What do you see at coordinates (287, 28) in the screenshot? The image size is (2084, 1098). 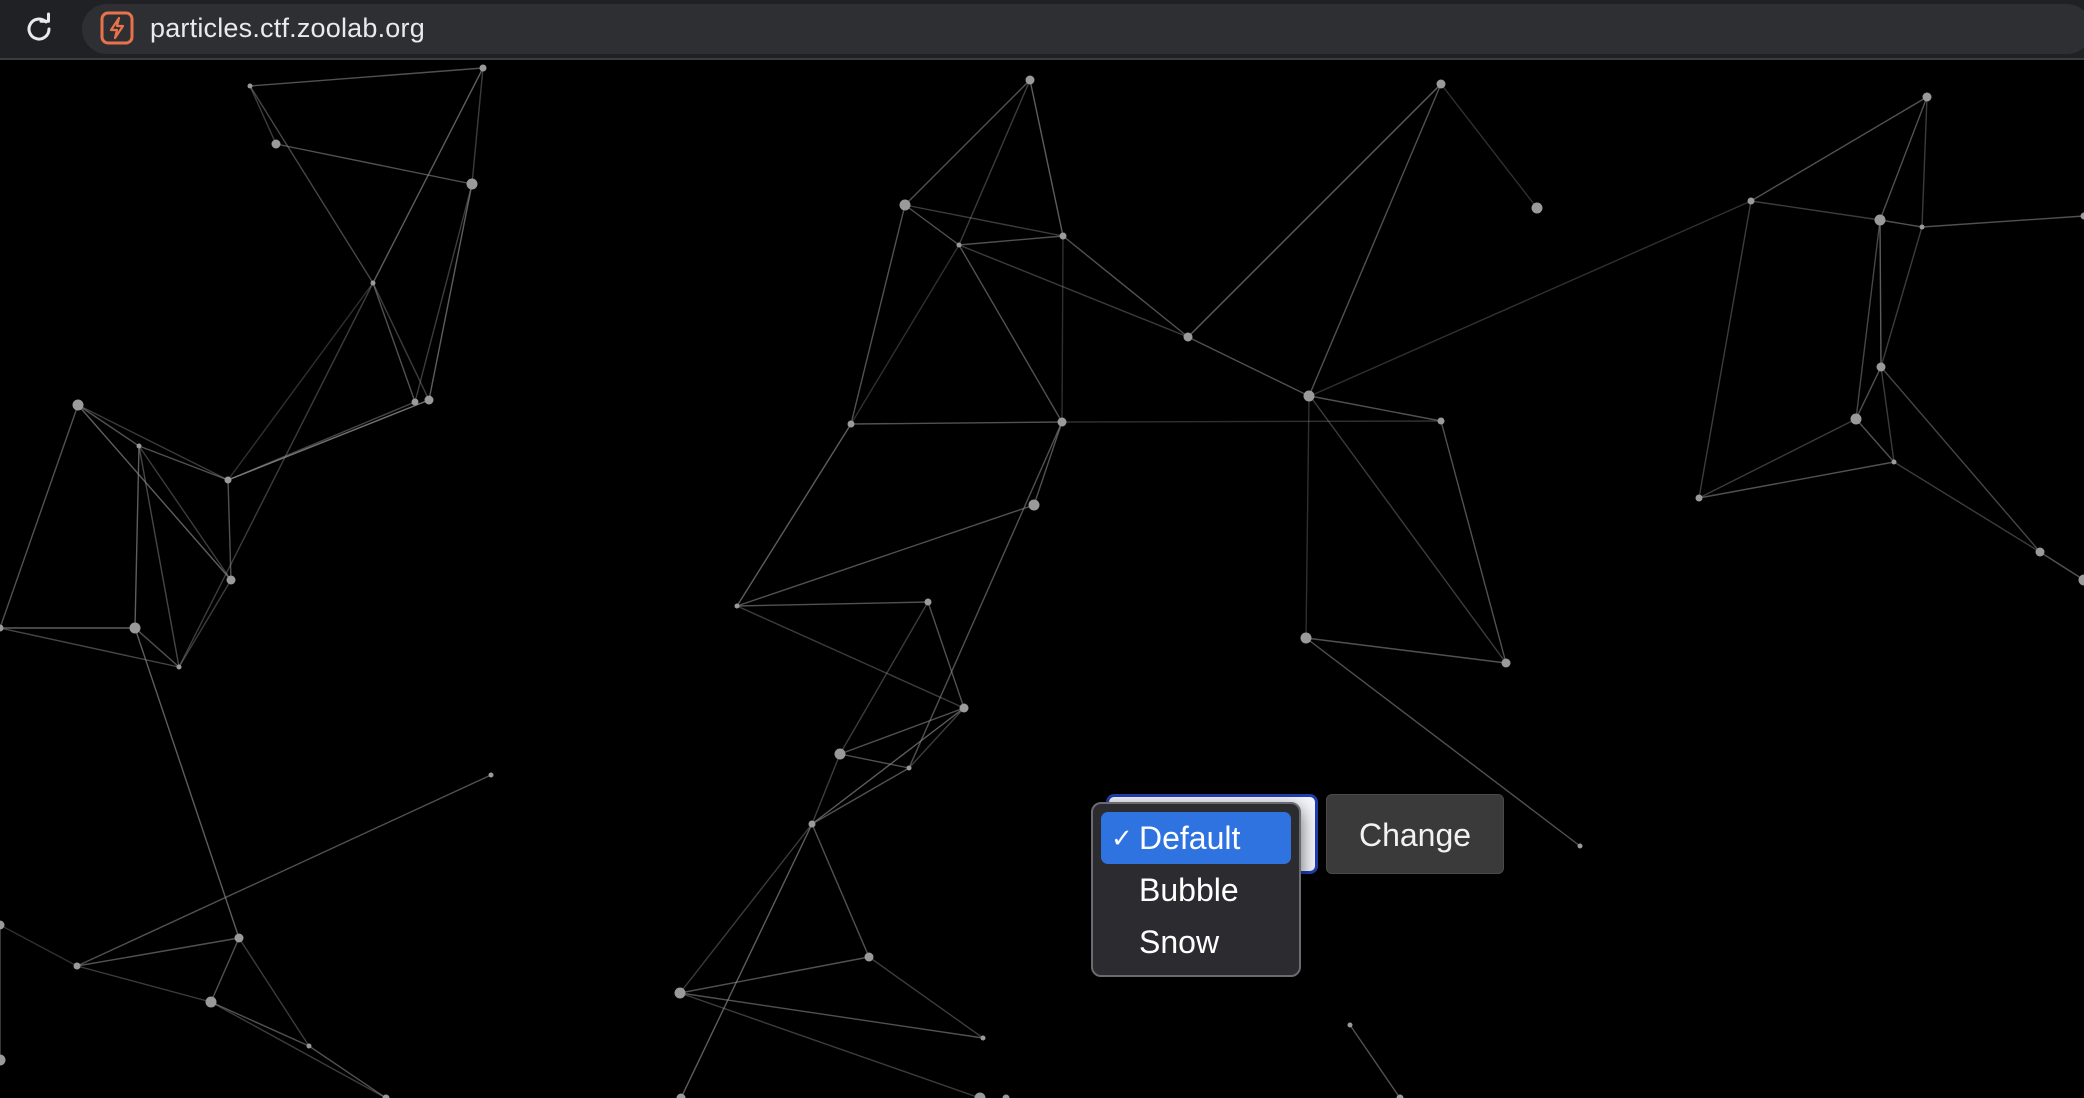 I see `url-text: particles.ctf.zoolab.org` at bounding box center [287, 28].